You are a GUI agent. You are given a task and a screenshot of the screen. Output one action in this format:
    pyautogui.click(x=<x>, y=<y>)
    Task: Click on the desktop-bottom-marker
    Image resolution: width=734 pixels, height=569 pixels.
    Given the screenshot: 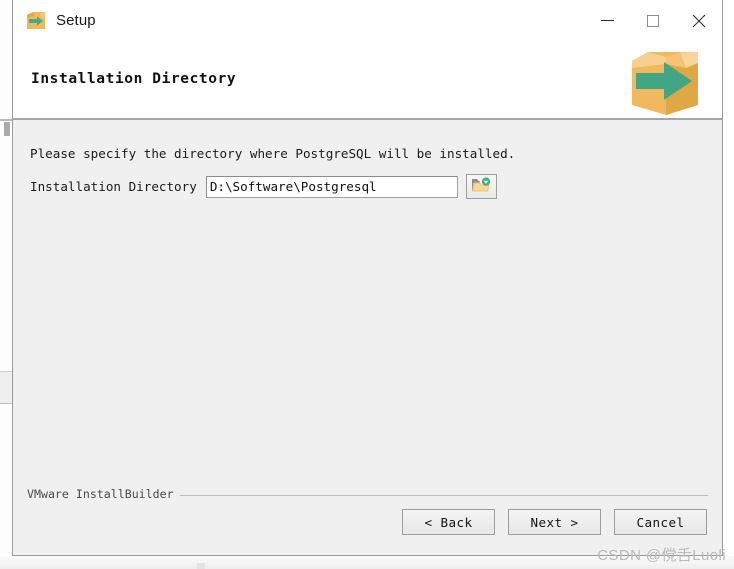 What is the action you would take?
    pyautogui.click(x=201, y=566)
    